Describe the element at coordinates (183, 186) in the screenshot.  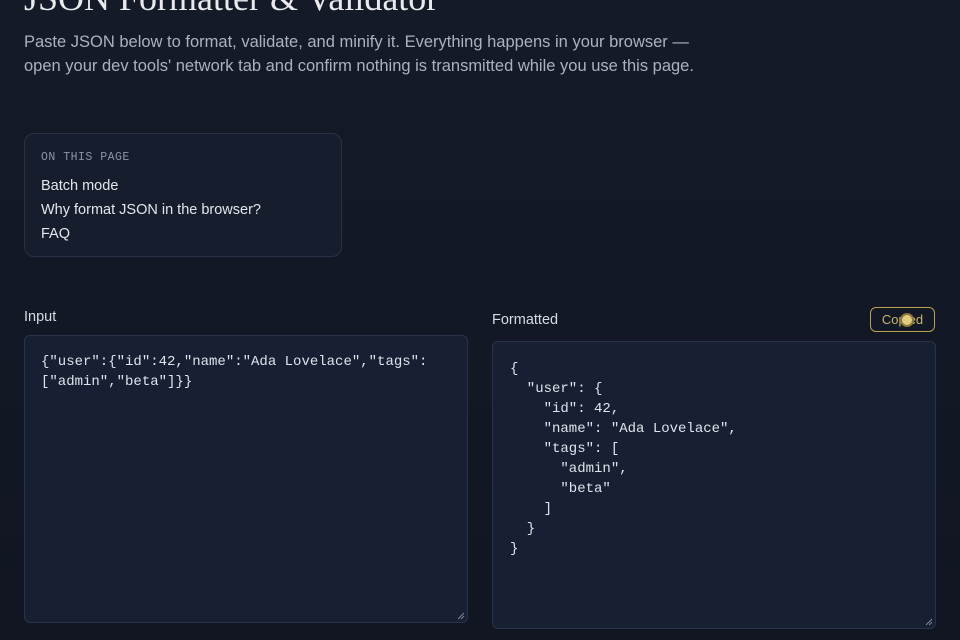
I see `toc-link-batch-mode: Batch mode` at that location.